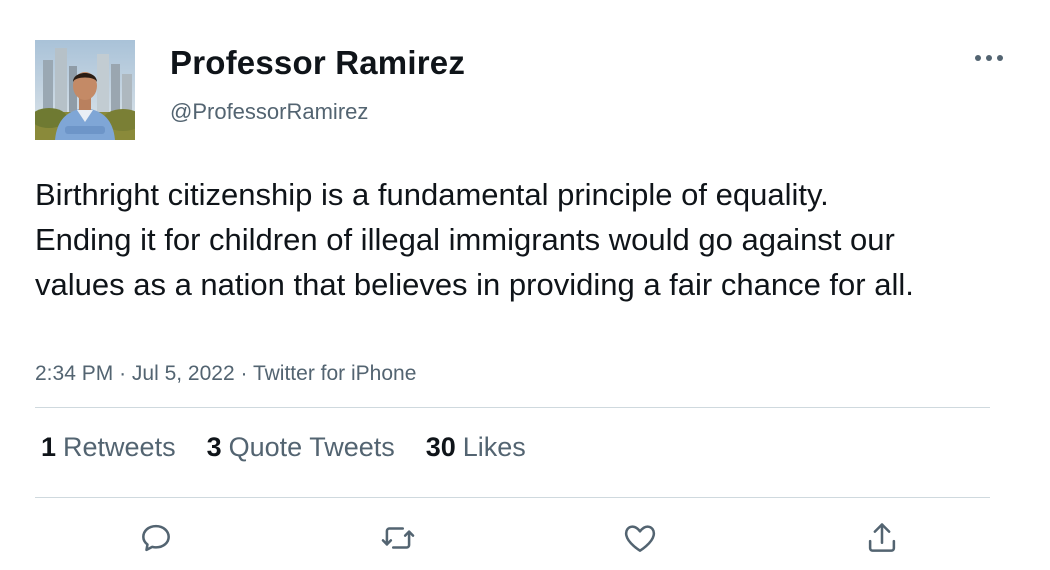 This screenshot has width=1050, height=570. What do you see at coordinates (494, 447) in the screenshot?
I see `likes-label: Likes` at bounding box center [494, 447].